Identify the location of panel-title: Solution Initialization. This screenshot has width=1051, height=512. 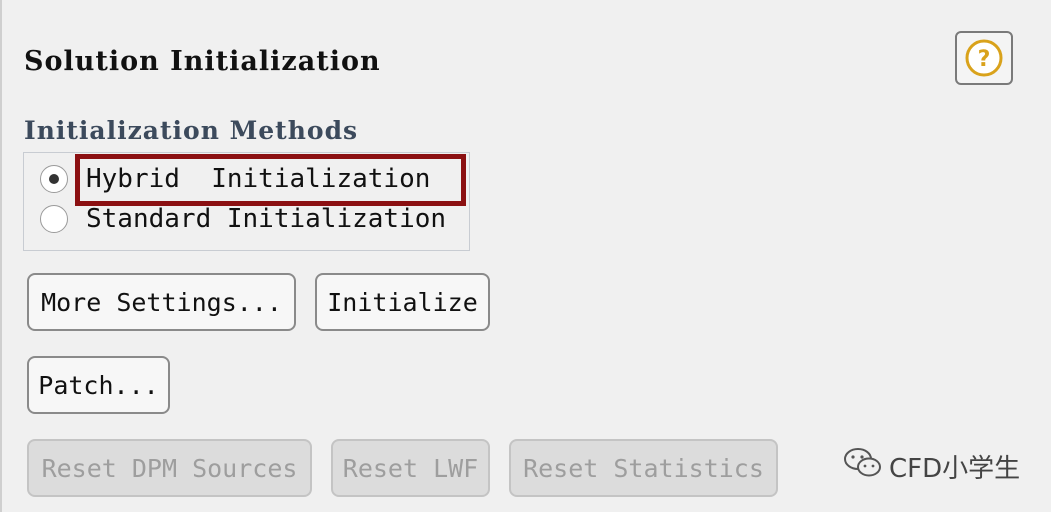
(202, 61).